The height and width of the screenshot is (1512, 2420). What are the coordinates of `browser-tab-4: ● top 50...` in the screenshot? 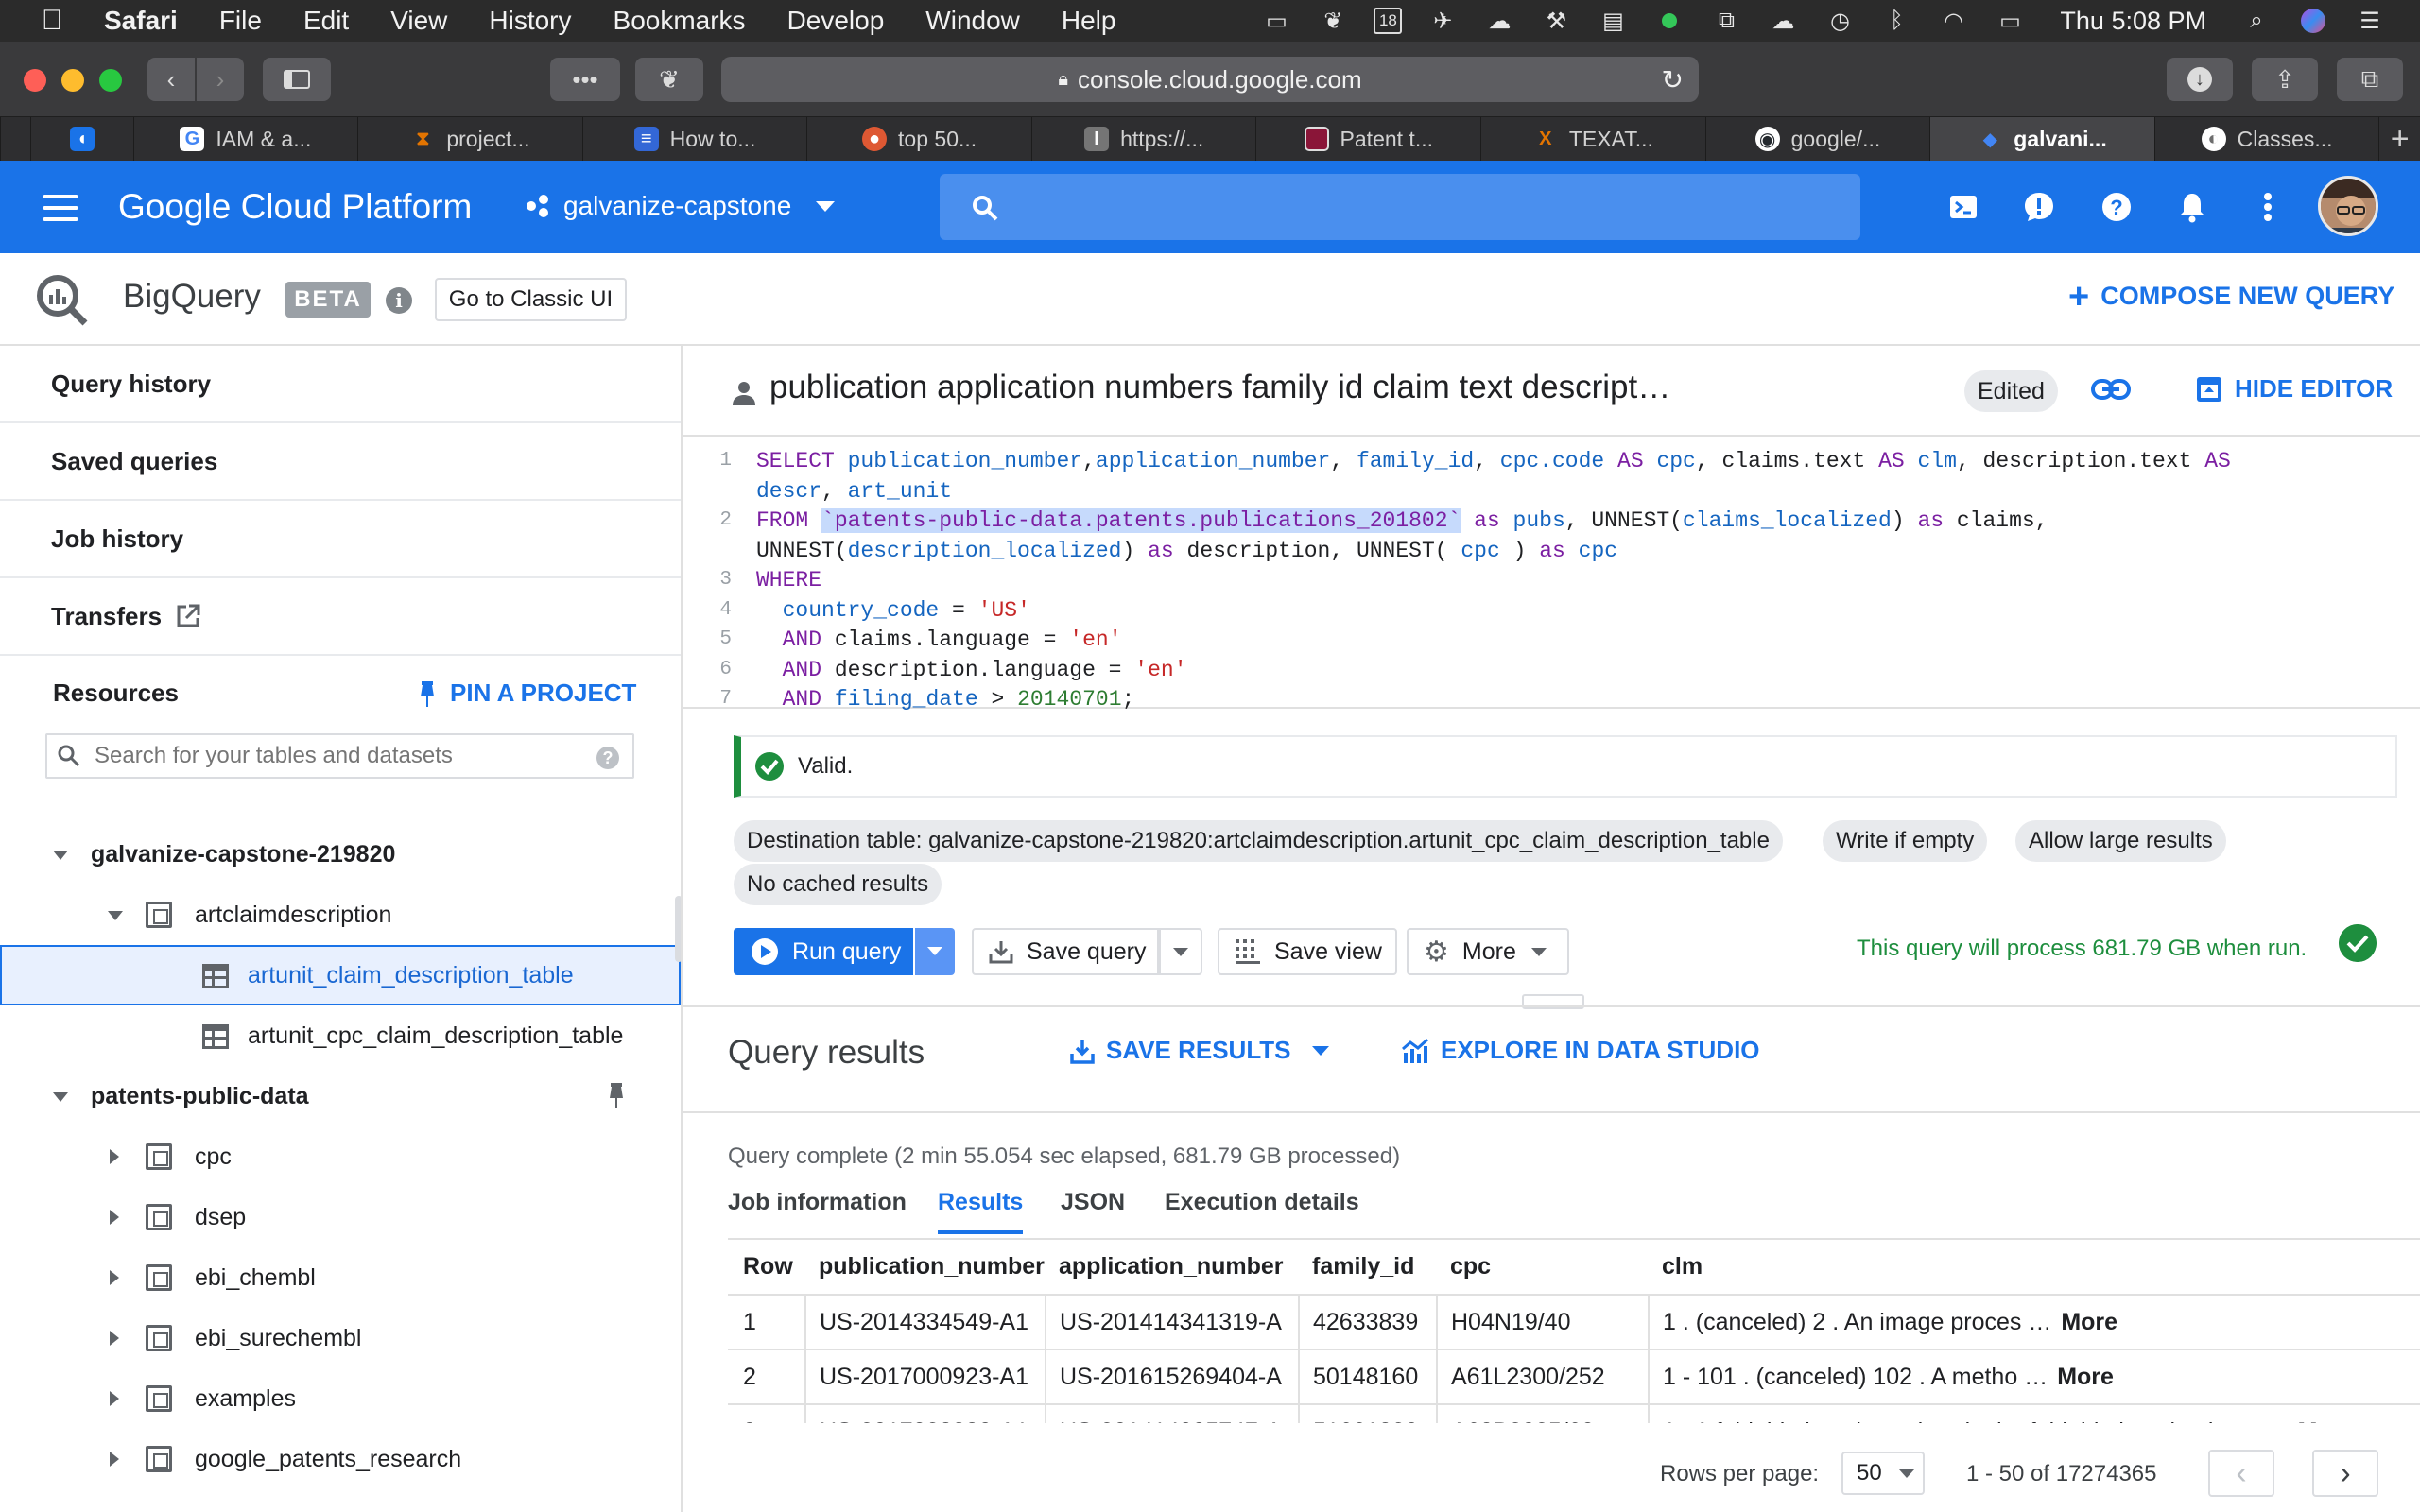 It's located at (918, 139).